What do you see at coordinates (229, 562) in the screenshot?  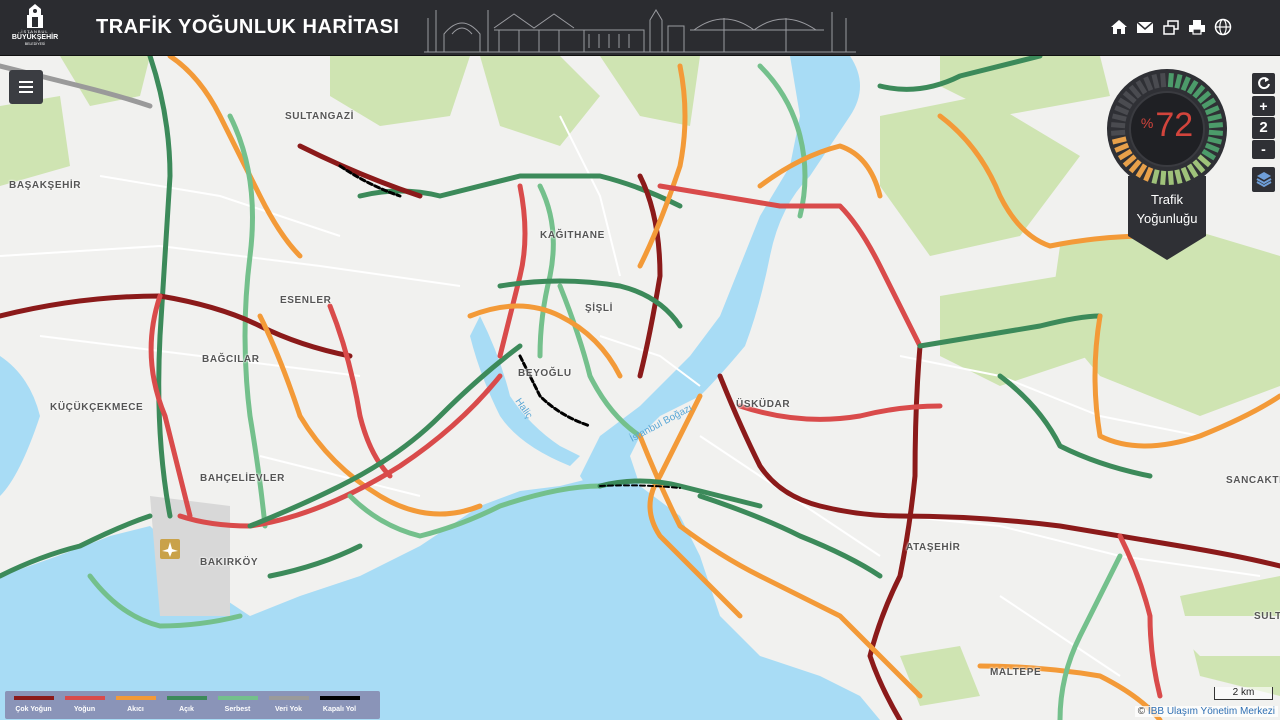 I see `place-label: BAKIRKÖY` at bounding box center [229, 562].